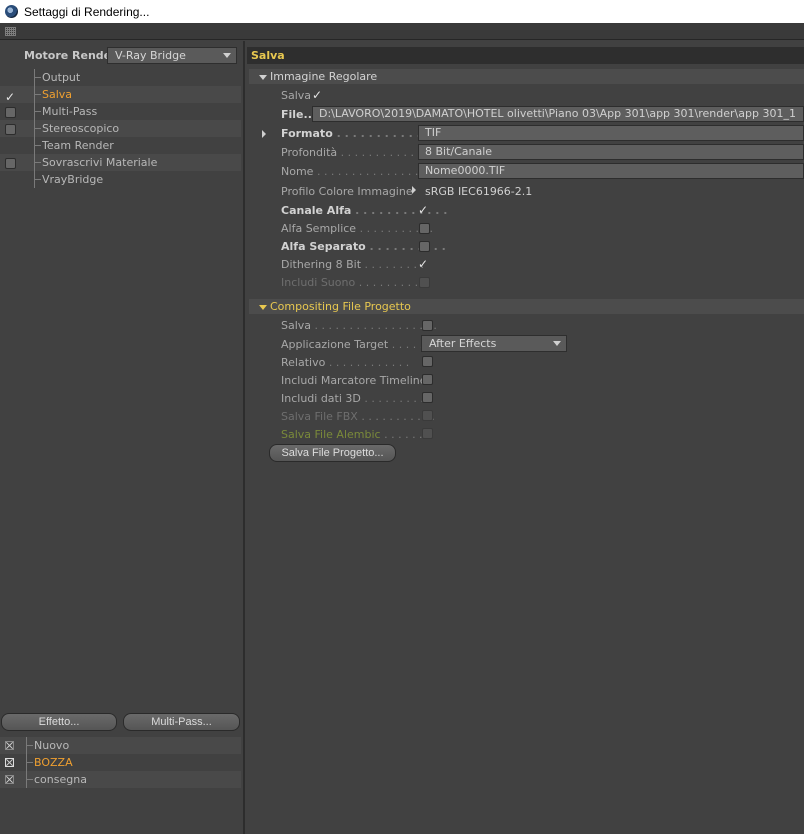 This screenshot has height=834, width=804. What do you see at coordinates (309, 152) in the screenshot?
I see `depth-label: Profondità` at bounding box center [309, 152].